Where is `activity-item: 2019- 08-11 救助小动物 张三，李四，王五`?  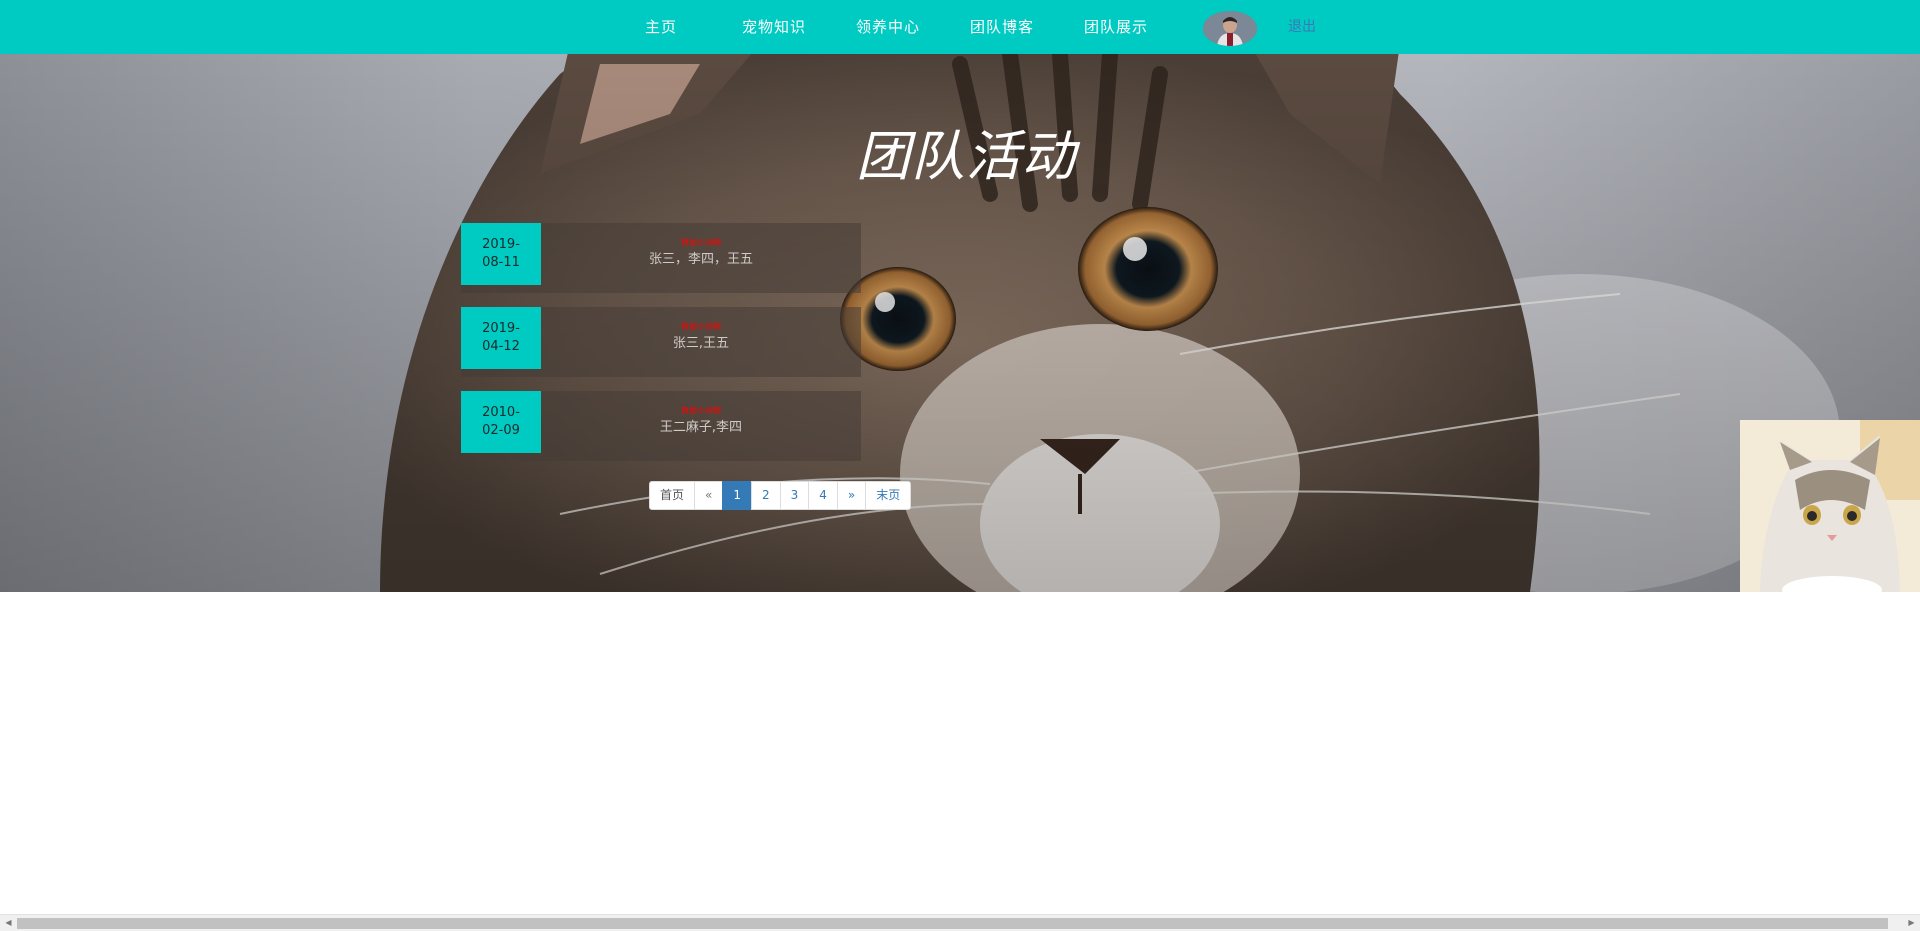 activity-item: 2019- 08-11 救助小动物 张三，李四，王五 is located at coordinates (661, 258).